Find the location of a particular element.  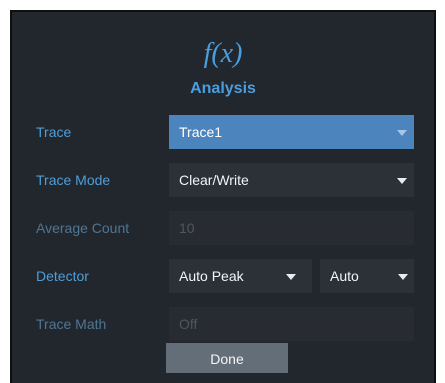

trace-mode-row: Trace Mode Clear/Write is located at coordinates (223, 180).